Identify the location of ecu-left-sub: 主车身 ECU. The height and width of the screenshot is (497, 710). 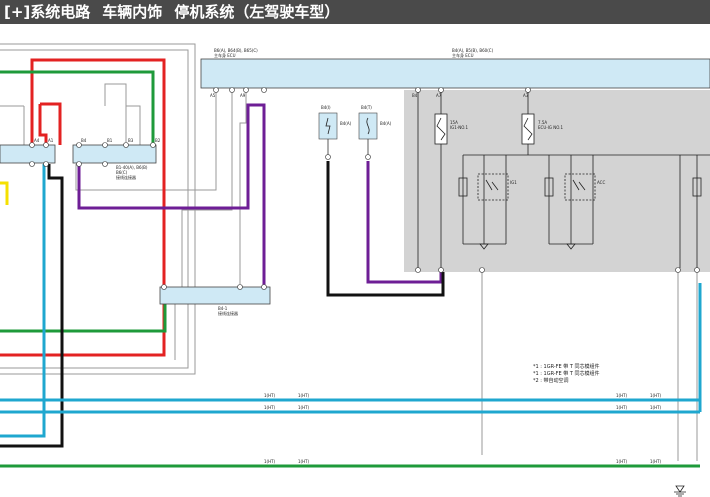
(225, 55).